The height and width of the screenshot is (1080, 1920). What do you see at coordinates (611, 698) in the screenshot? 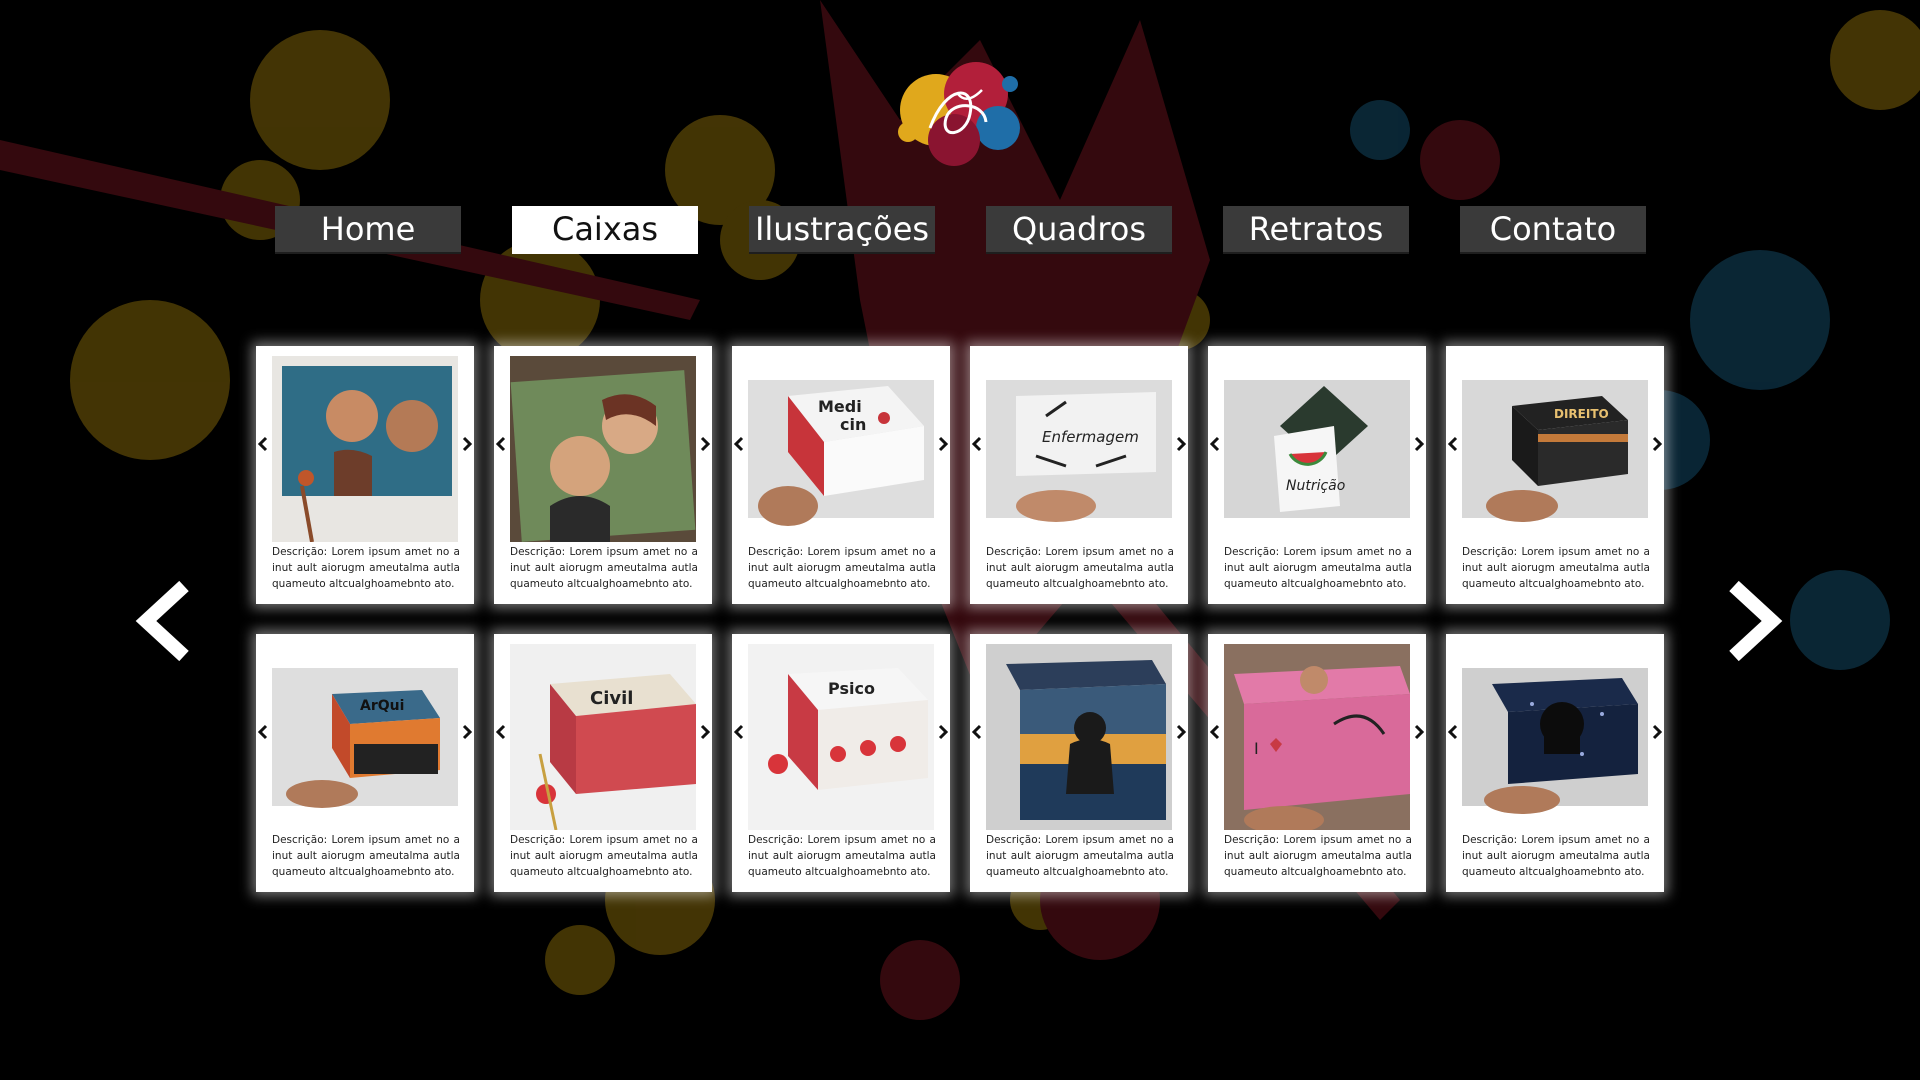
I see `svg-text: Civil` at bounding box center [611, 698].